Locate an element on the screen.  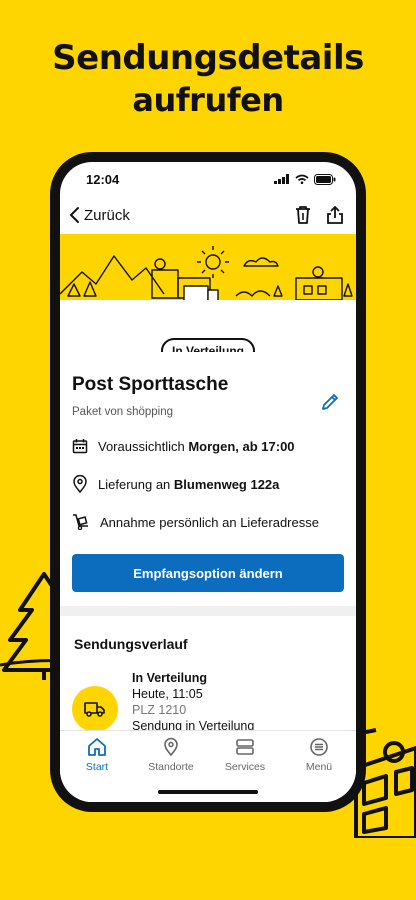
eta-row: Voraussichtlich Morgen, ab 17:00 is located at coordinates (208, 446).